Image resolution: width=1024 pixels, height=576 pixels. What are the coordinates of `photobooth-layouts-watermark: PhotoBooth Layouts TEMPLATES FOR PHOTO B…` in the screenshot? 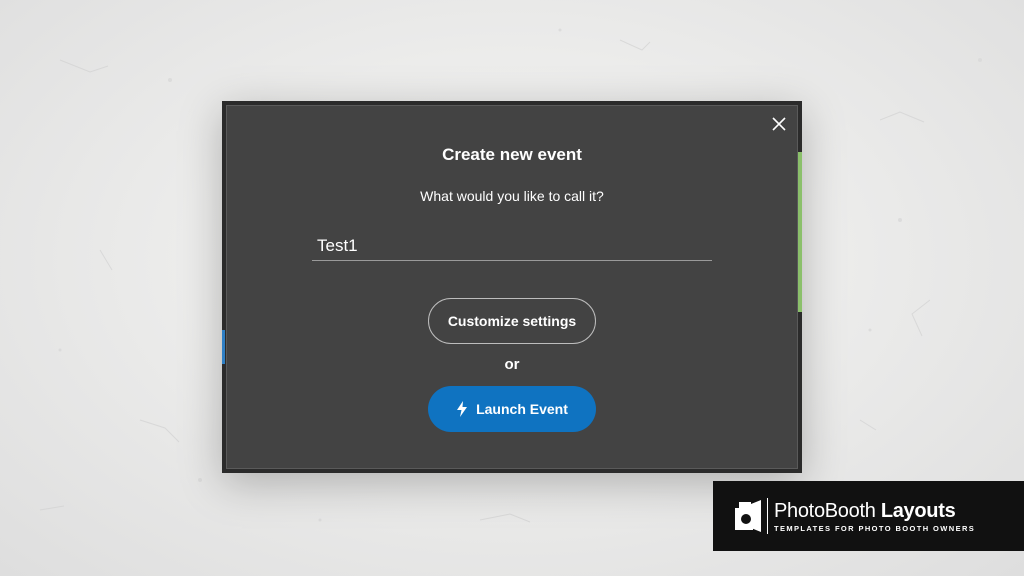 It's located at (868, 516).